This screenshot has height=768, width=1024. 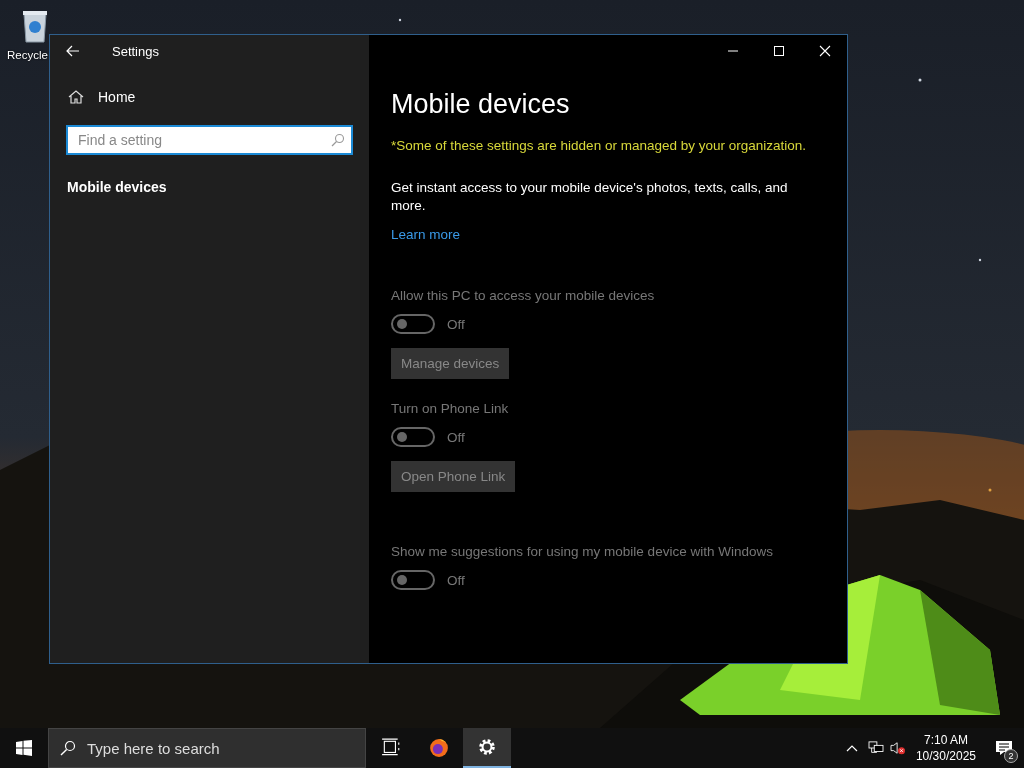 I want to click on setting-label: Show me suggestions for using my mobile device with Windows, so click(x=582, y=551).